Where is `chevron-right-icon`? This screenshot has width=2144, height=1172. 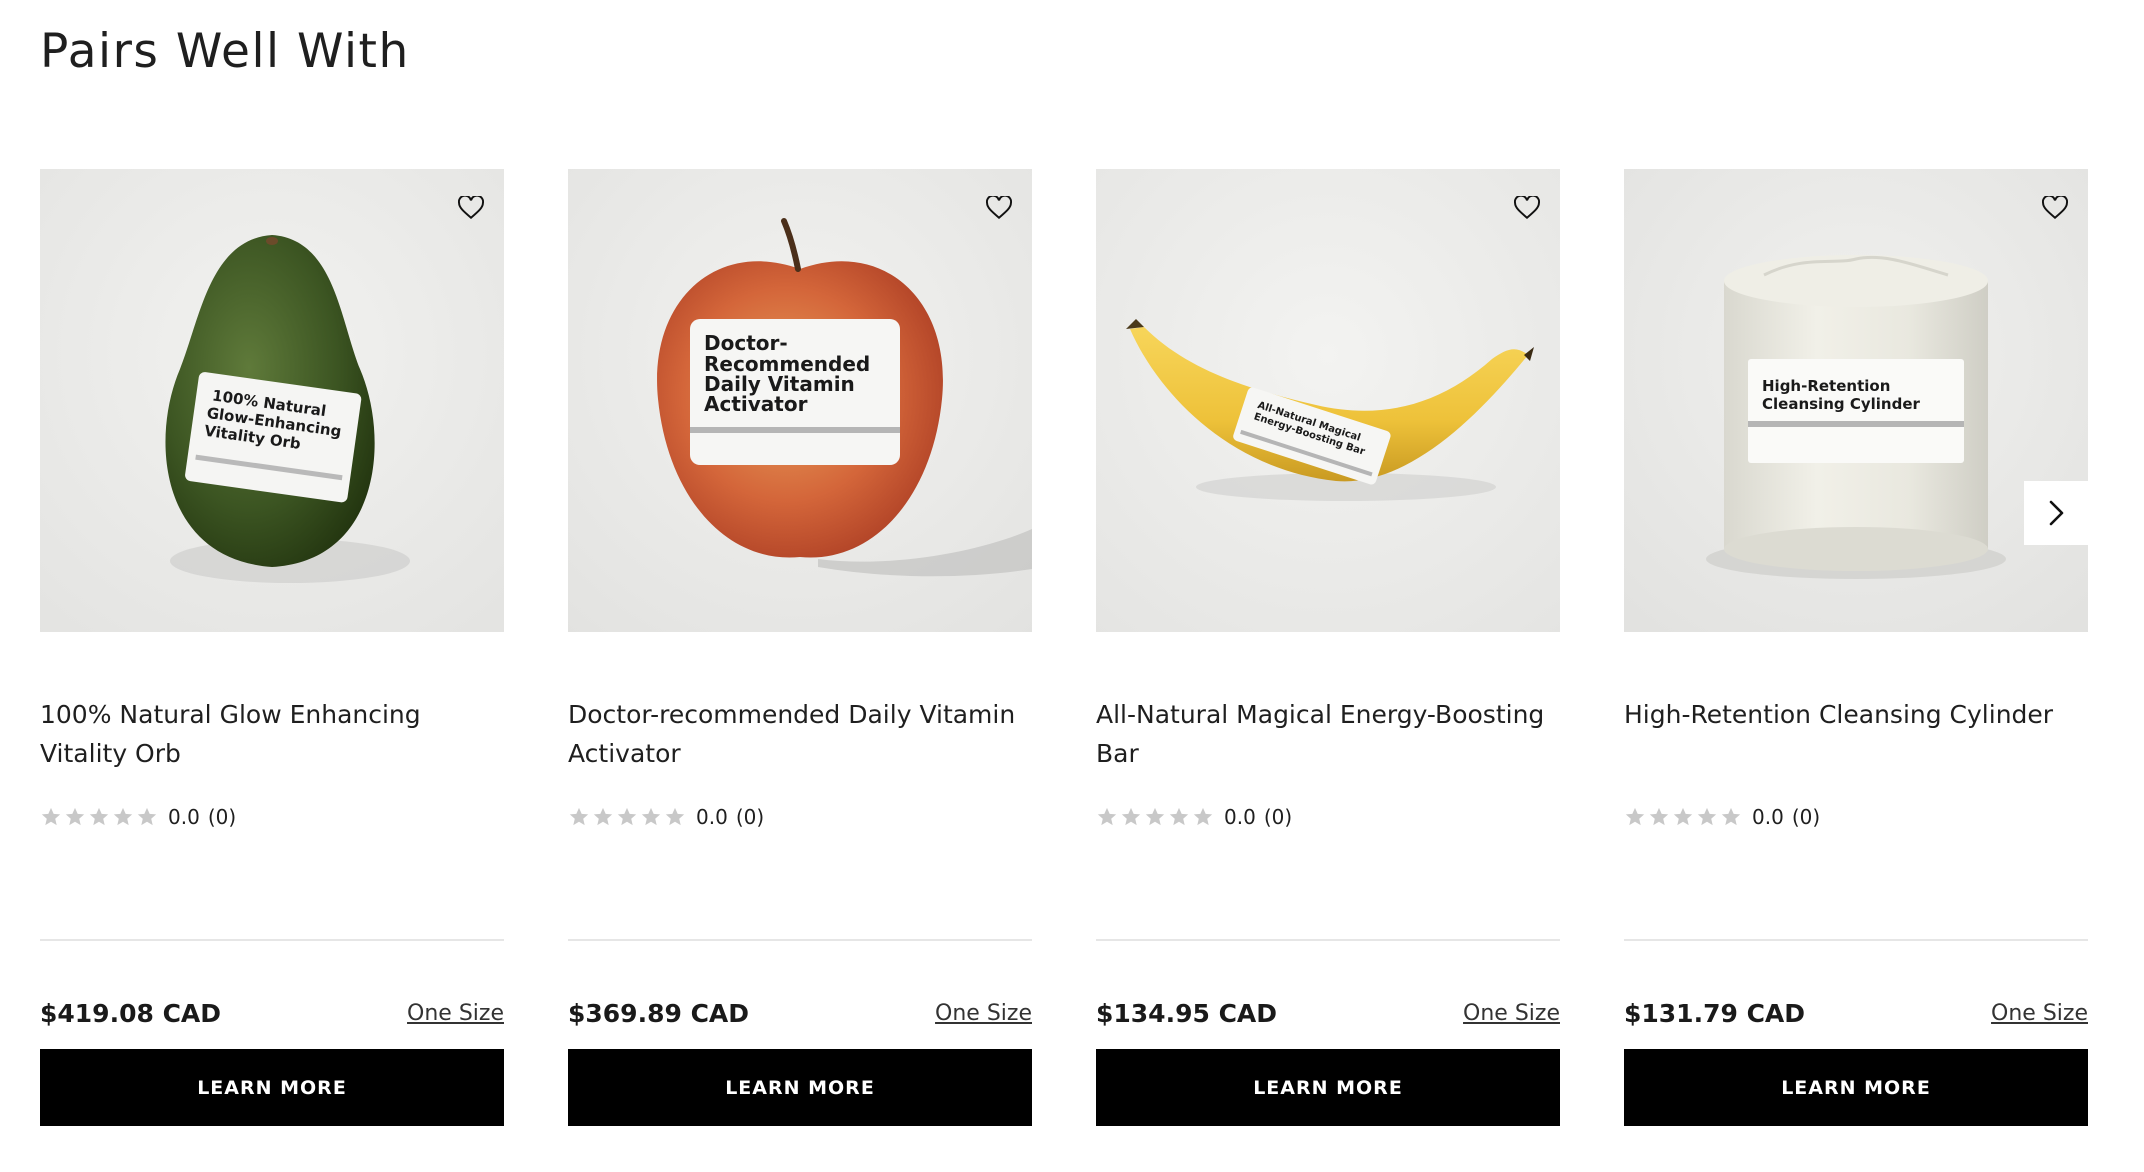 chevron-right-icon is located at coordinates (2056, 513).